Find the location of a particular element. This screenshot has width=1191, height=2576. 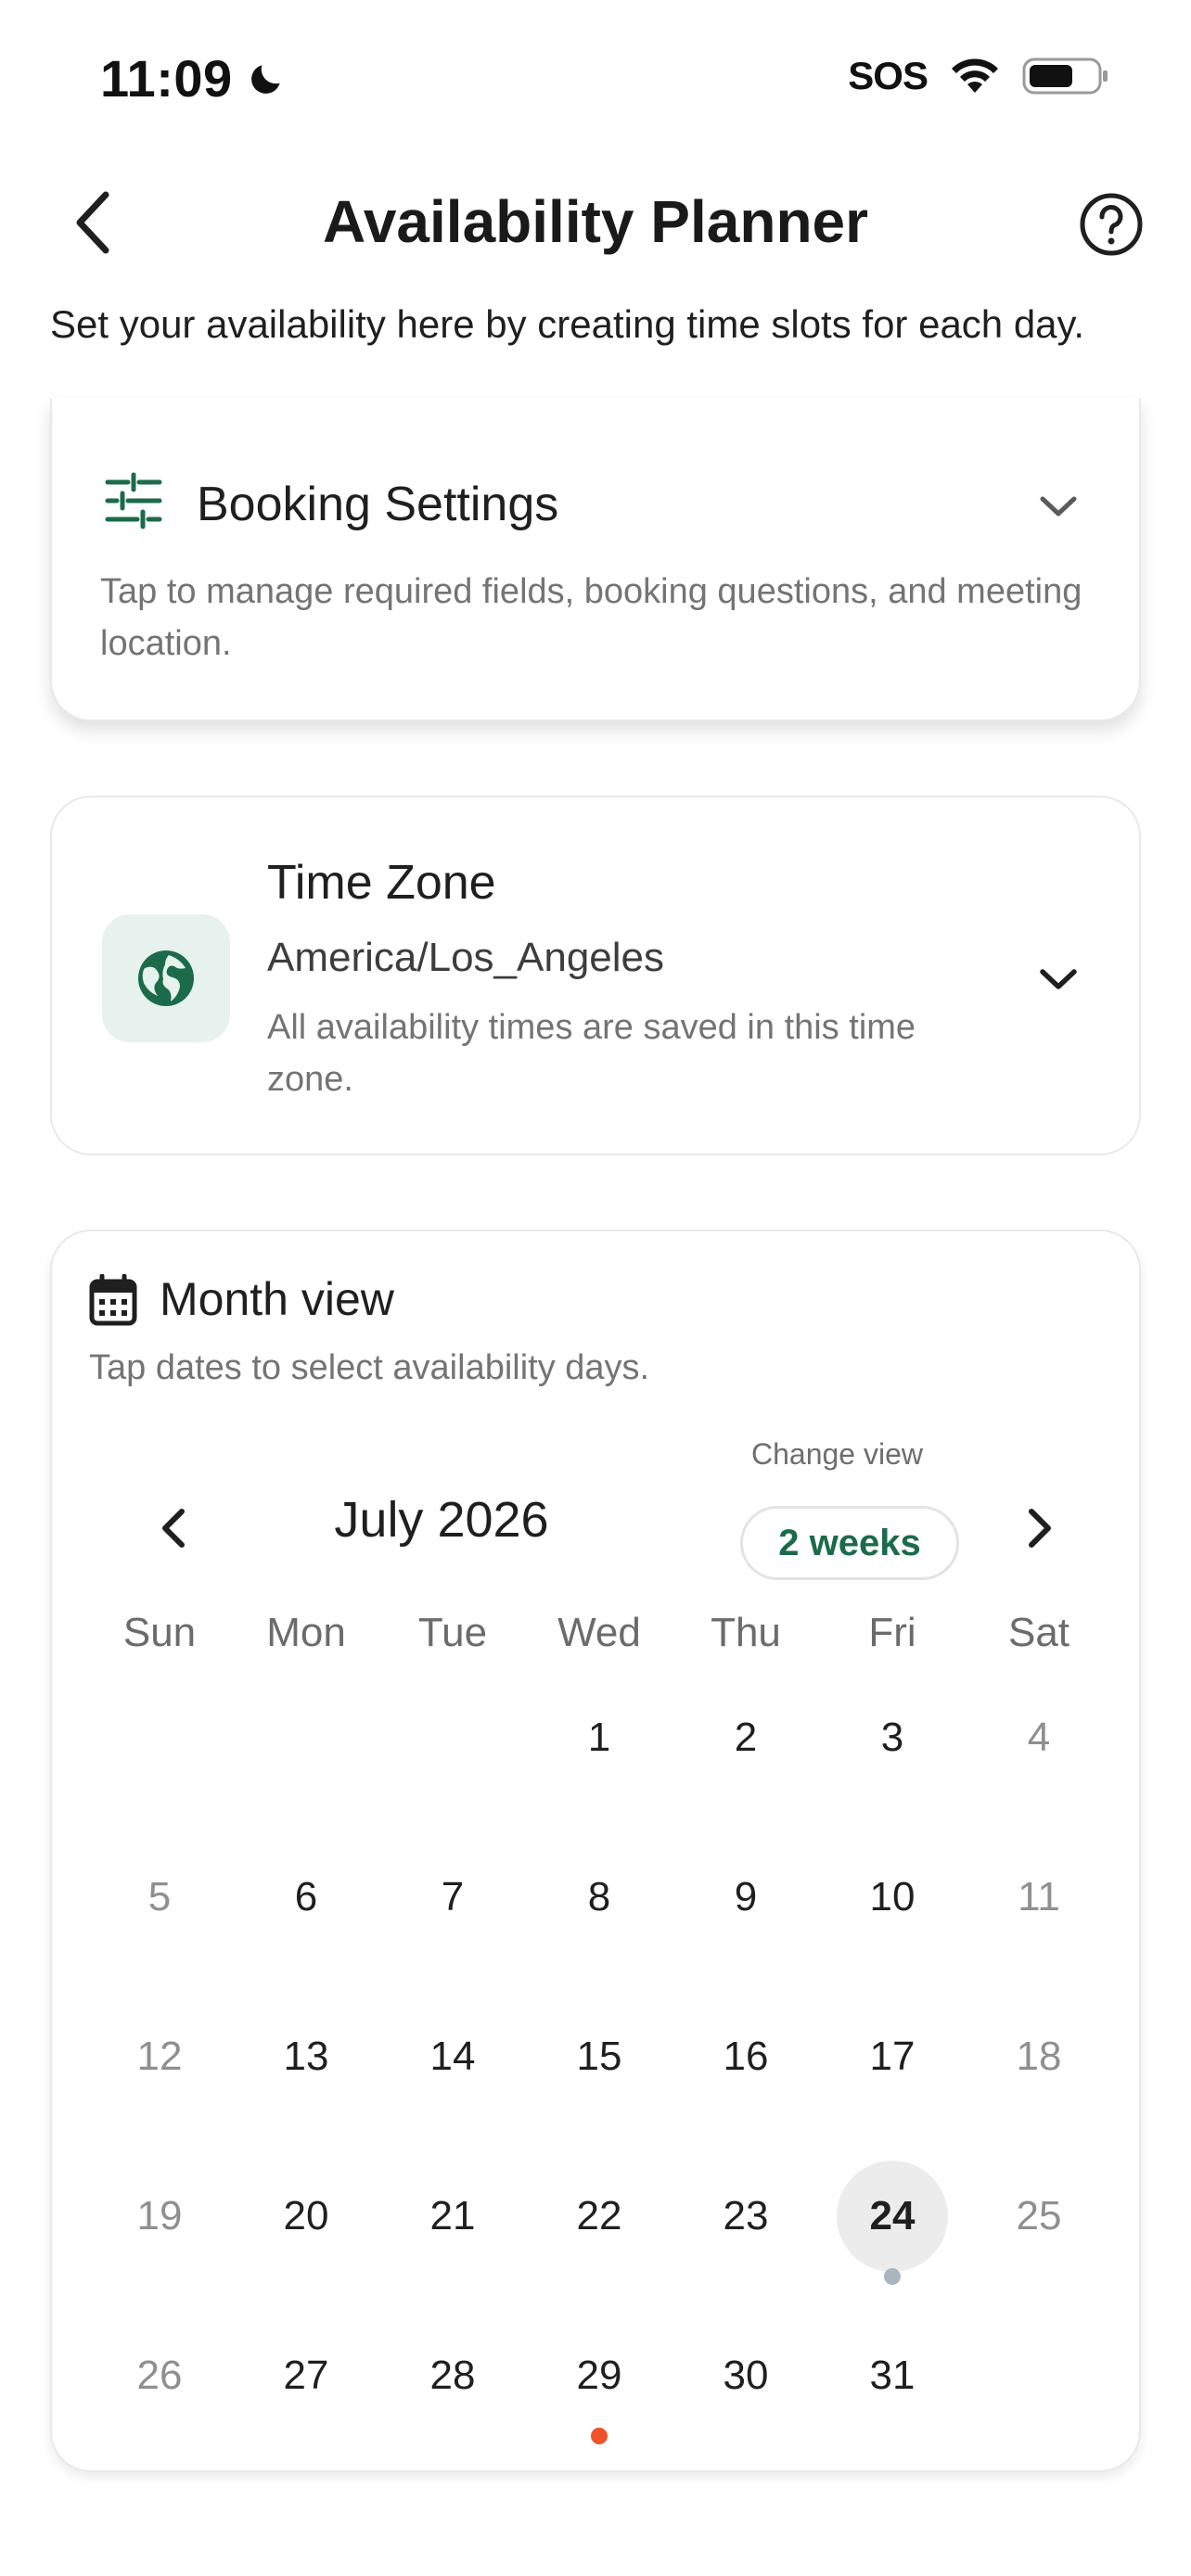

time-zone-title: Time Zone is located at coordinates (381, 883).